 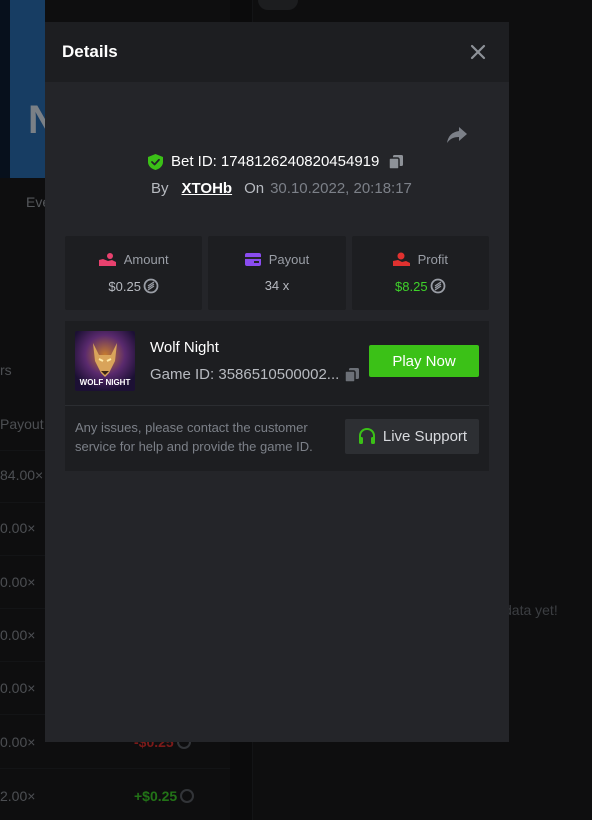 I want to click on game-name: Wolf Night, so click(x=184, y=347).